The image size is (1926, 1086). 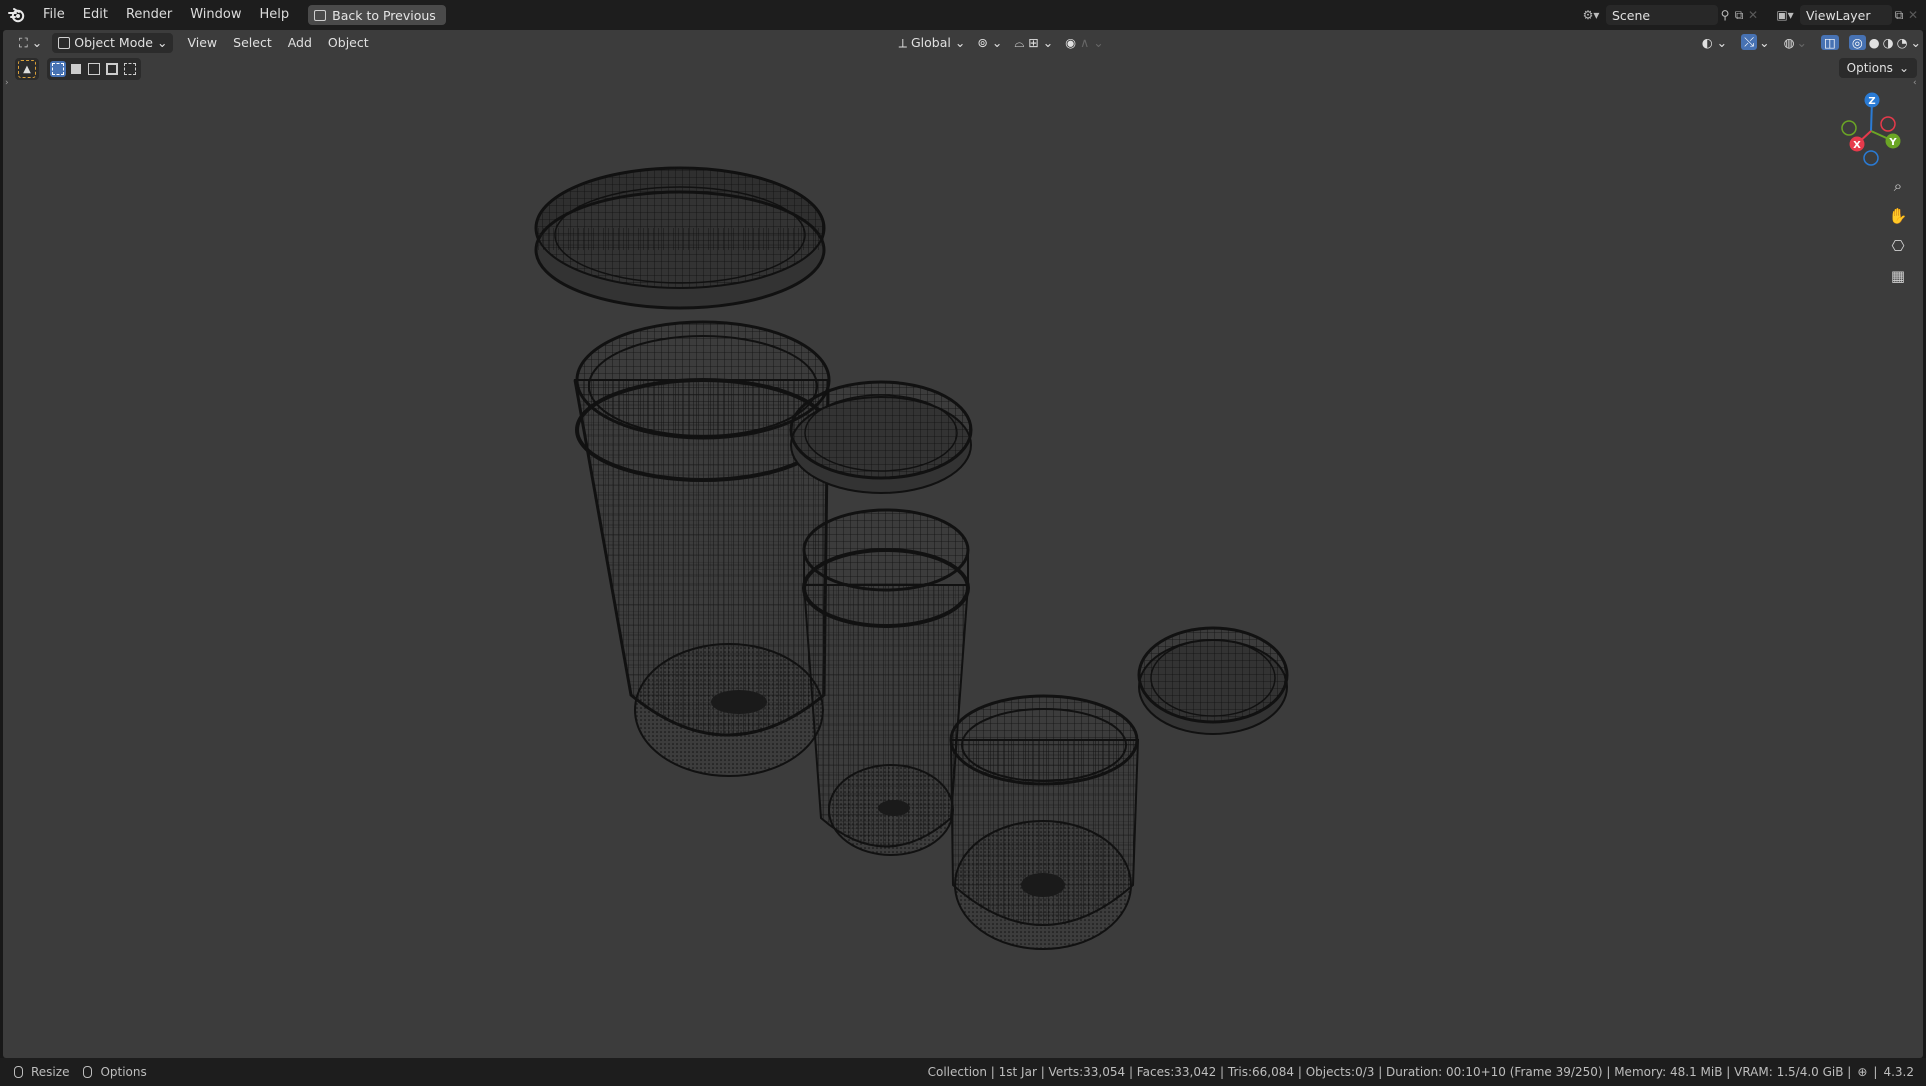 I want to click on selection-mode-group, so click(x=94, y=69).